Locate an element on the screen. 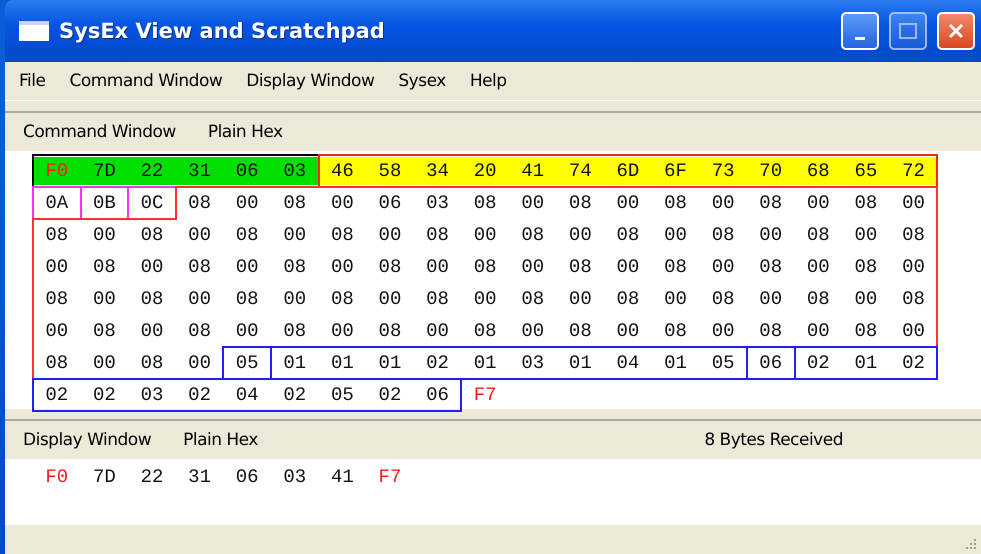 This screenshot has width=981, height=554. resize-grip-icon is located at coordinates (970, 543).